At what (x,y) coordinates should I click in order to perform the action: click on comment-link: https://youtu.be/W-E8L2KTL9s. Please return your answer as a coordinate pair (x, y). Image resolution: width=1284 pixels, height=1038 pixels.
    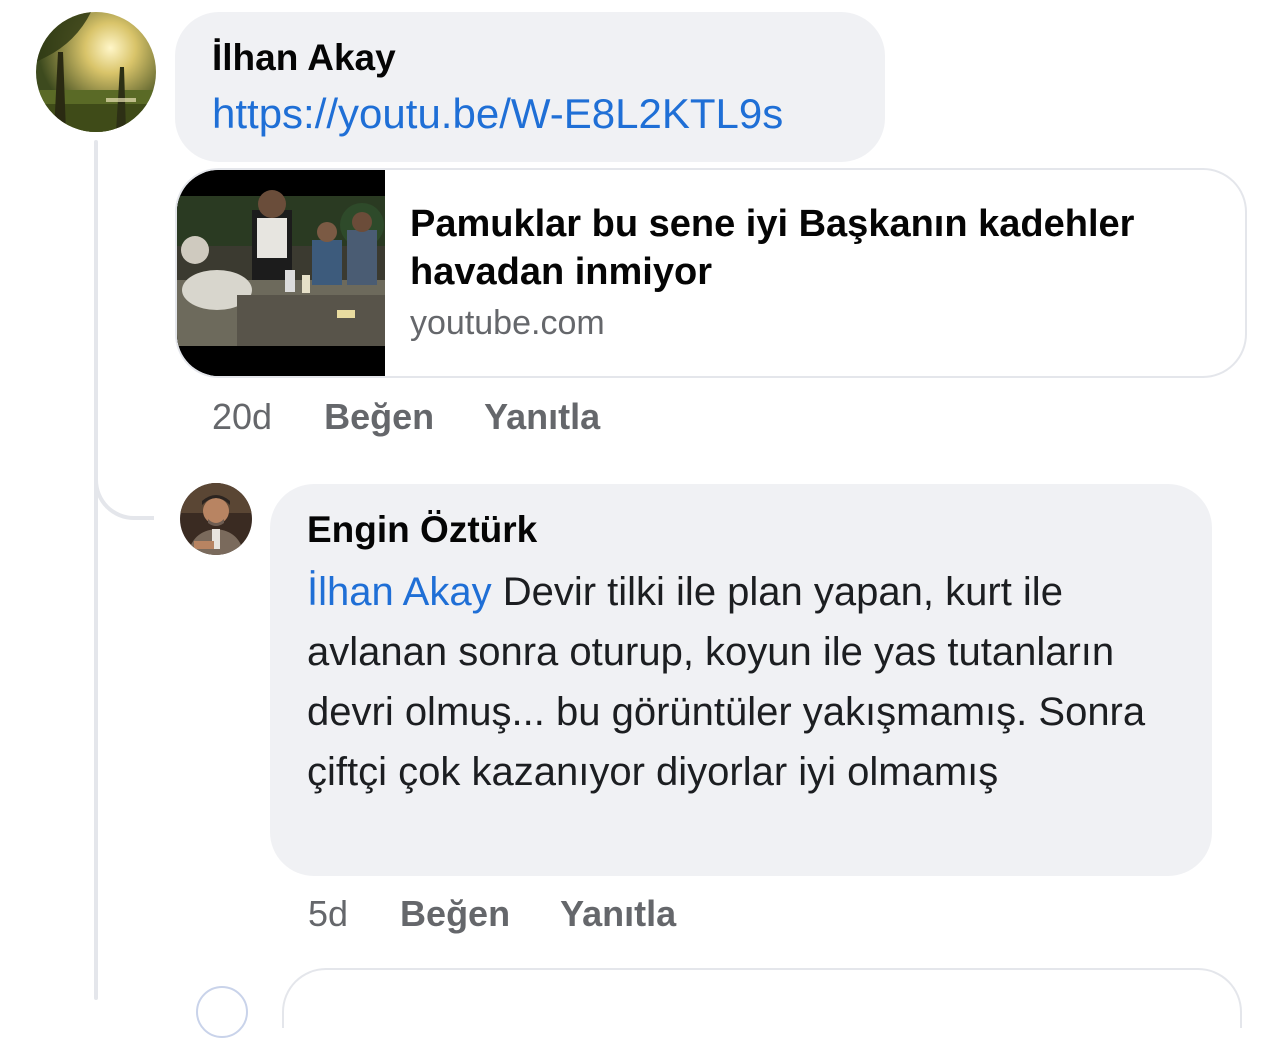
    Looking at the image, I should click on (548, 114).